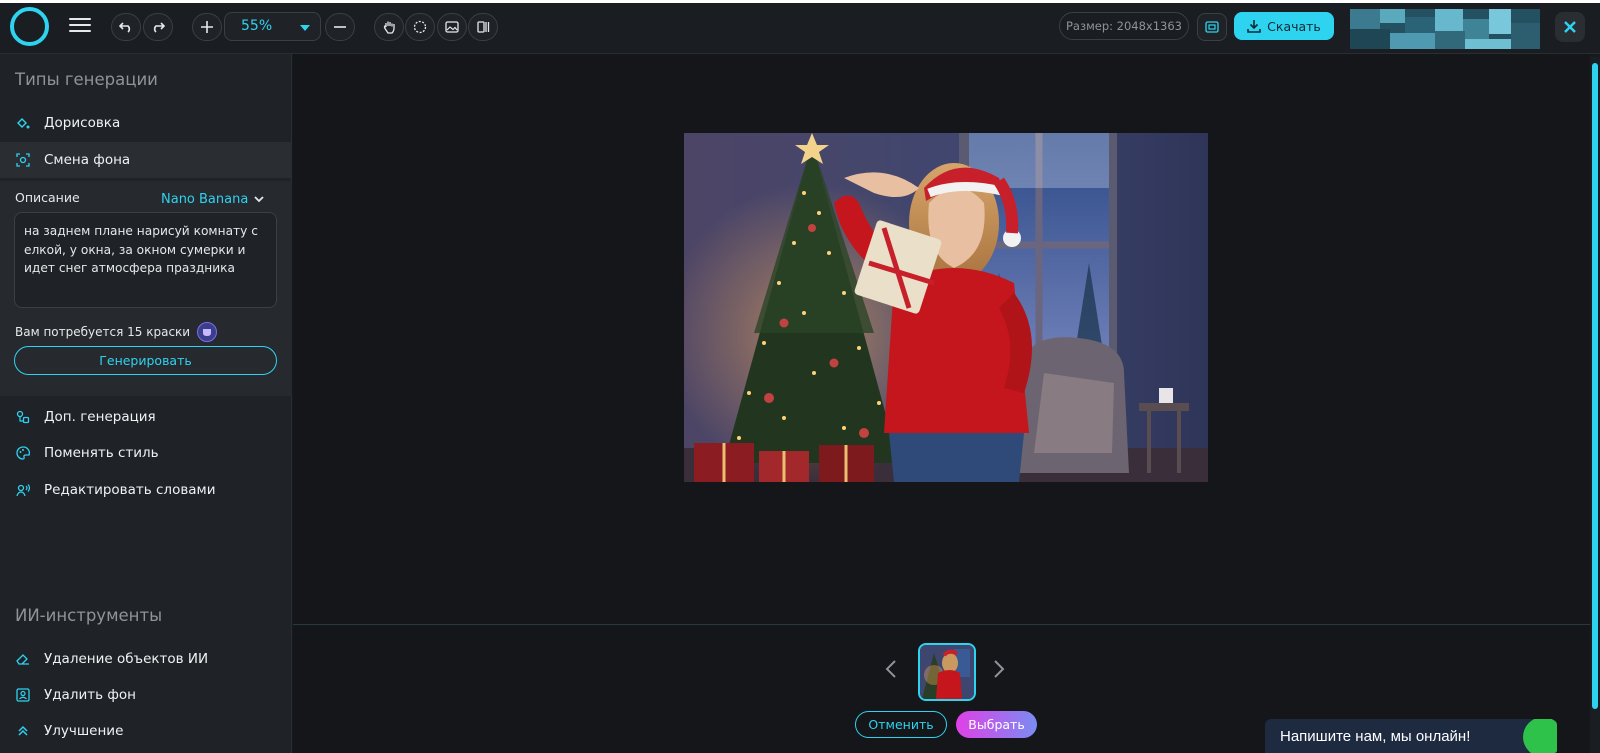  I want to click on image-button, so click(452, 27).